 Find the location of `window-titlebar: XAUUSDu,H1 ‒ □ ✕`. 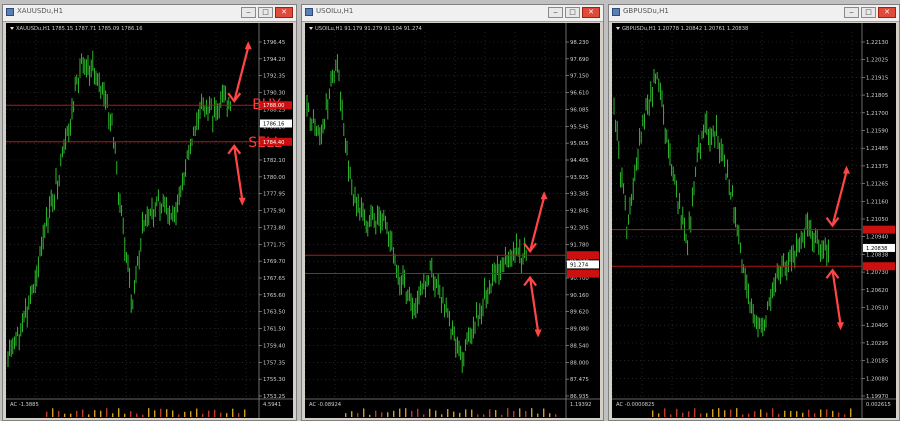

window-titlebar: XAUUSDu,H1 ‒ □ ✕ is located at coordinates (149, 13).